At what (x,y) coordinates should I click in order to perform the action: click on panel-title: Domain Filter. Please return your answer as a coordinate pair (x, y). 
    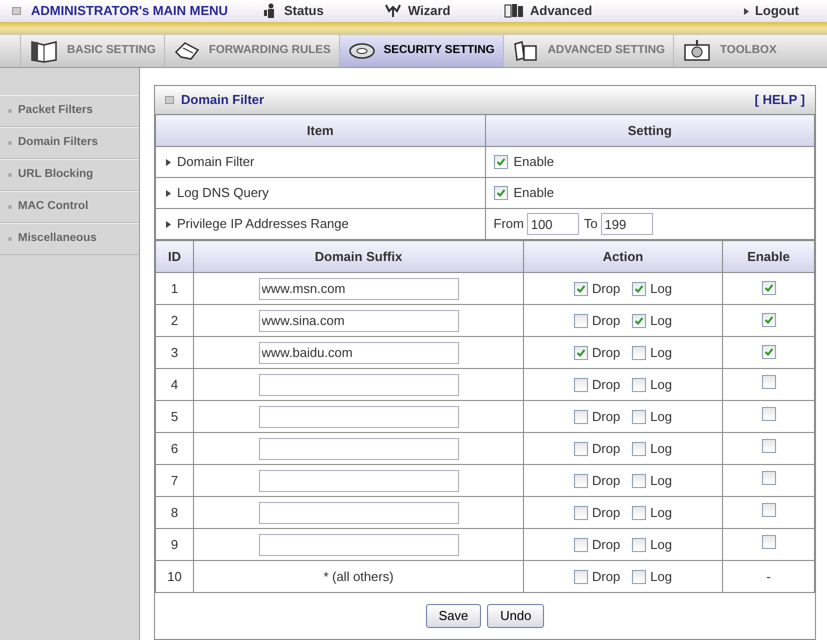
    Looking at the image, I should click on (222, 100).